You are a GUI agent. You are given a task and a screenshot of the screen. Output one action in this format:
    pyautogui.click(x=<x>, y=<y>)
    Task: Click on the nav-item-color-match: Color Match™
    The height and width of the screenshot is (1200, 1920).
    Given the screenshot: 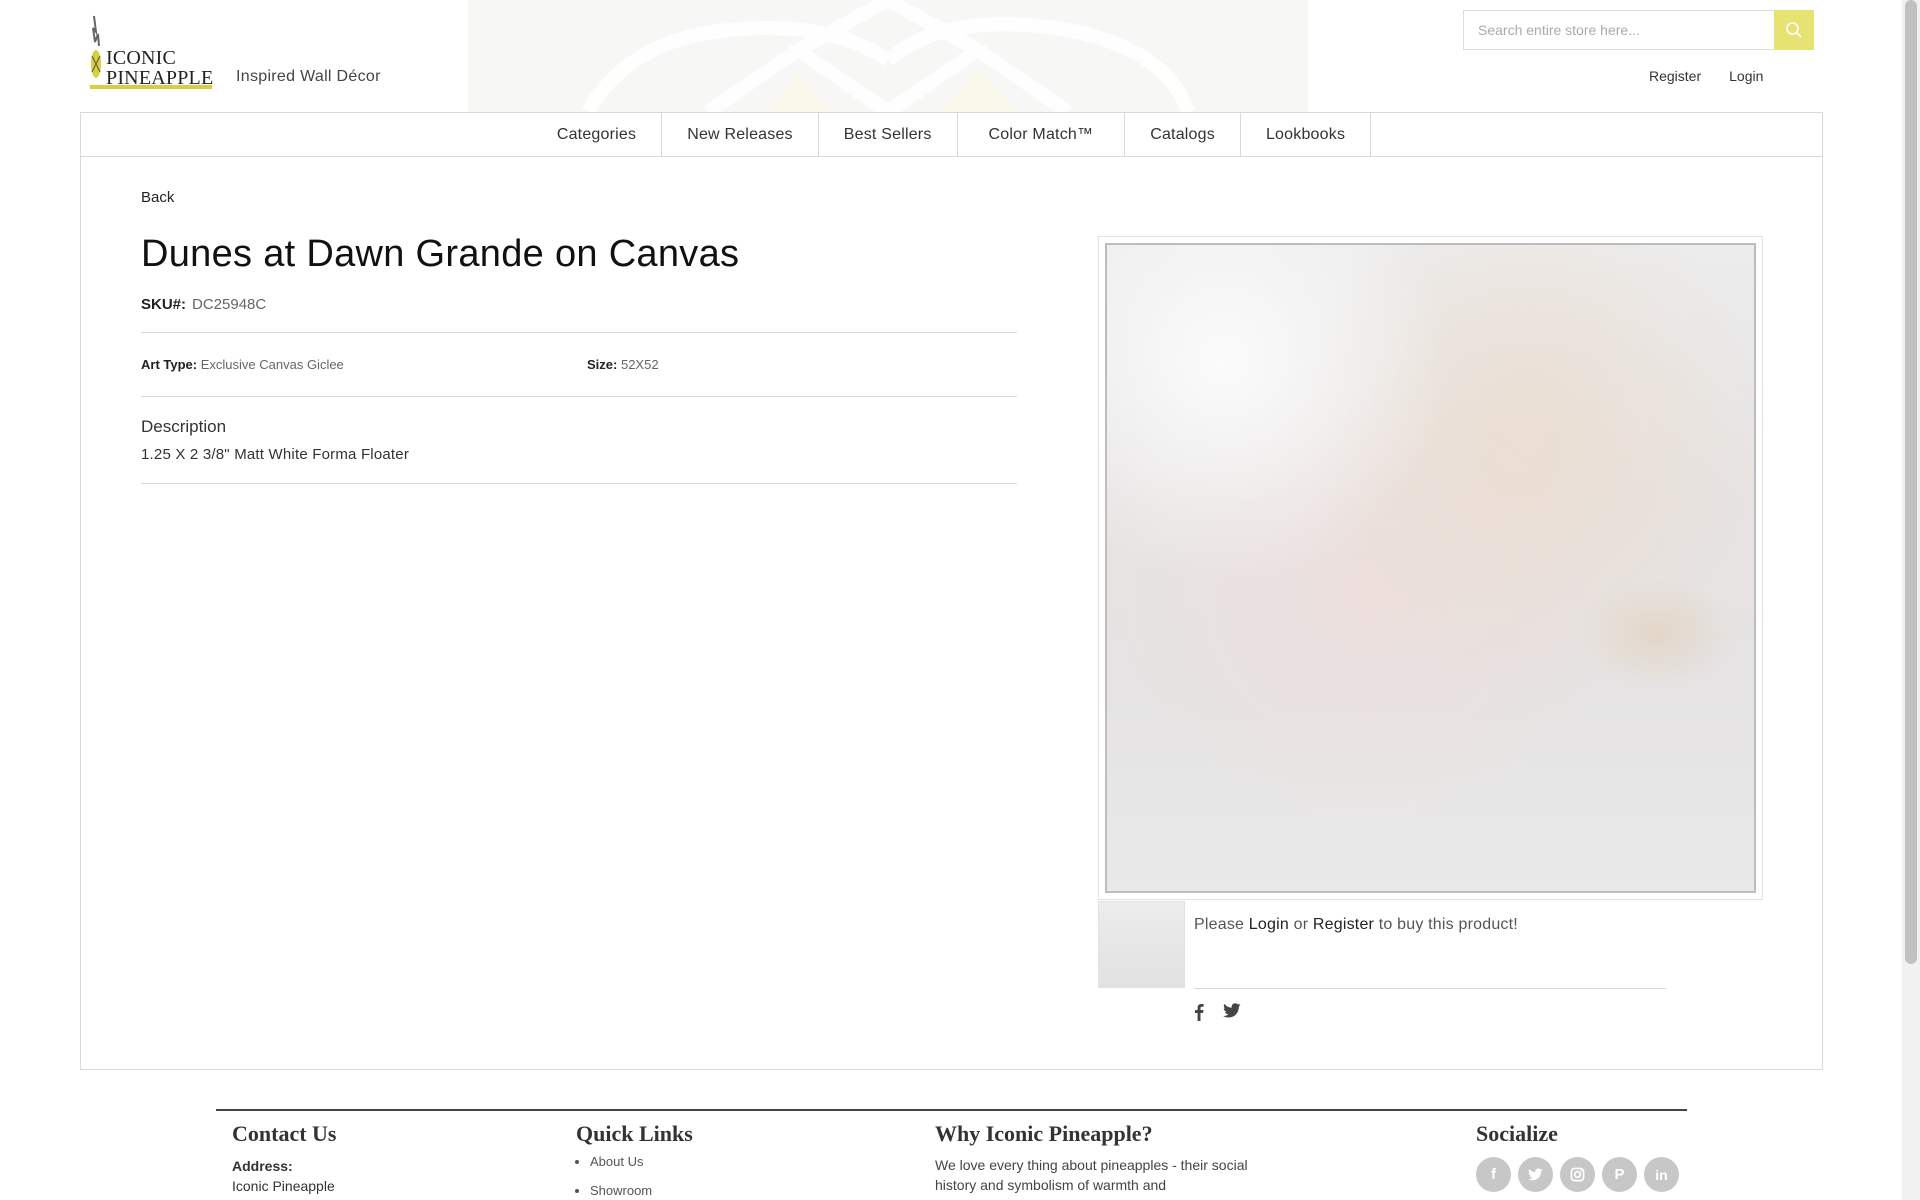 What is the action you would take?
    pyautogui.click(x=1042, y=135)
    